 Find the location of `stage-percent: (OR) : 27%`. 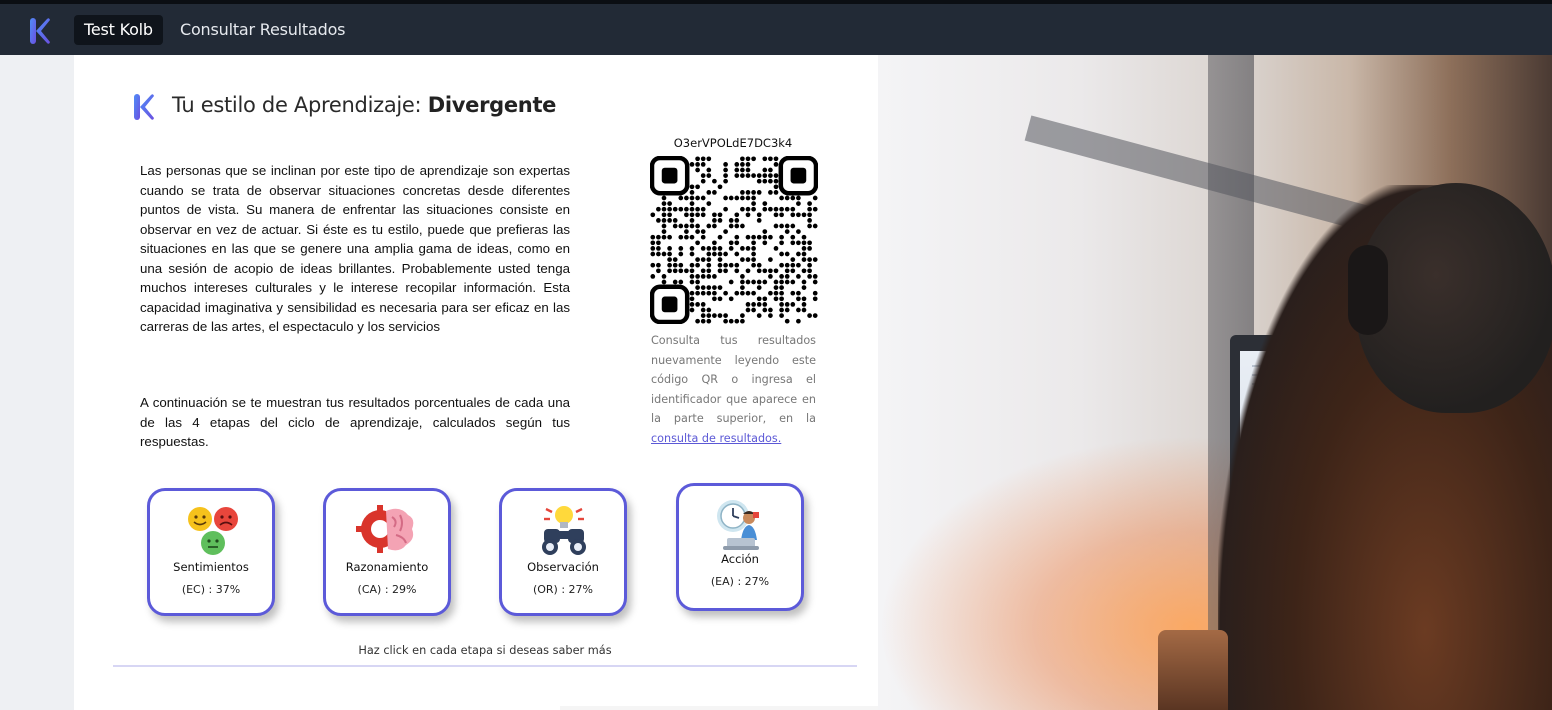

stage-percent: (OR) : 27% is located at coordinates (563, 589).